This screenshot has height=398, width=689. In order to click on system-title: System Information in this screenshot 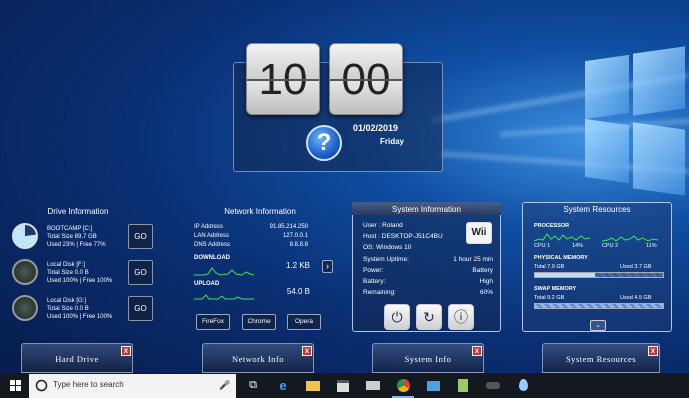, I will do `click(426, 209)`.